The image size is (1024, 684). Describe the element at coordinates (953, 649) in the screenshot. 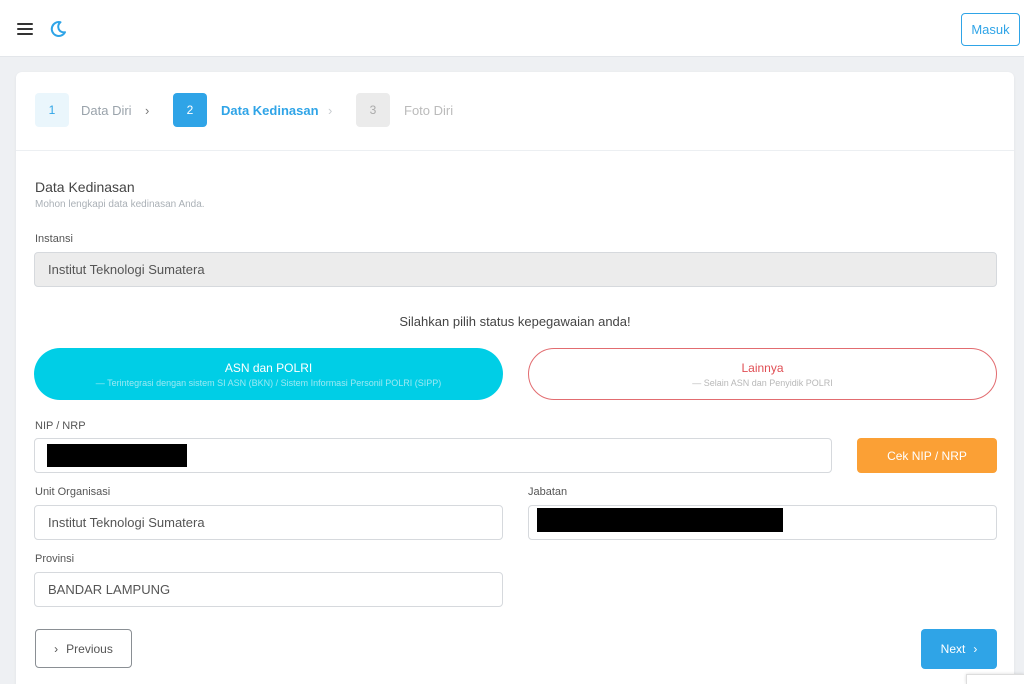

I see `next-button-label: Next` at that location.